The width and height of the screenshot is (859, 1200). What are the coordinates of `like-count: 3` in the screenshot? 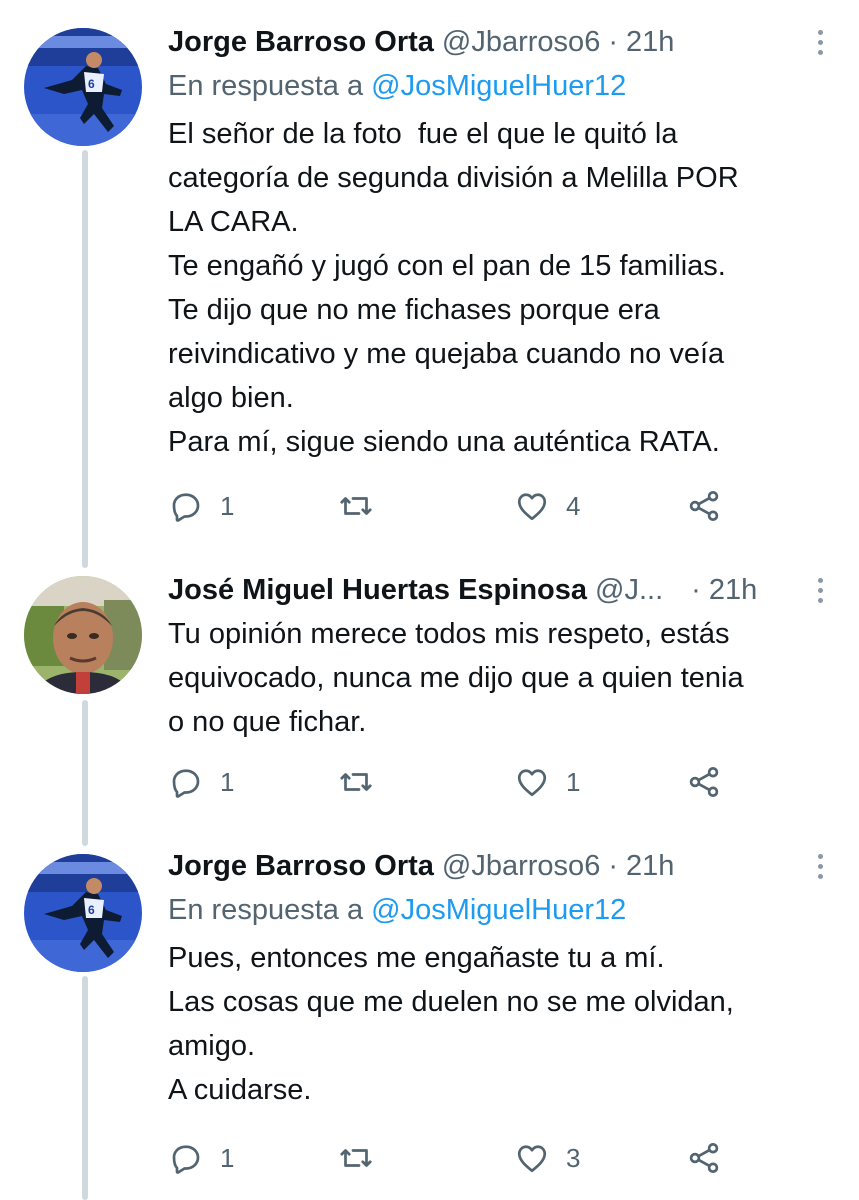 It's located at (573, 1157).